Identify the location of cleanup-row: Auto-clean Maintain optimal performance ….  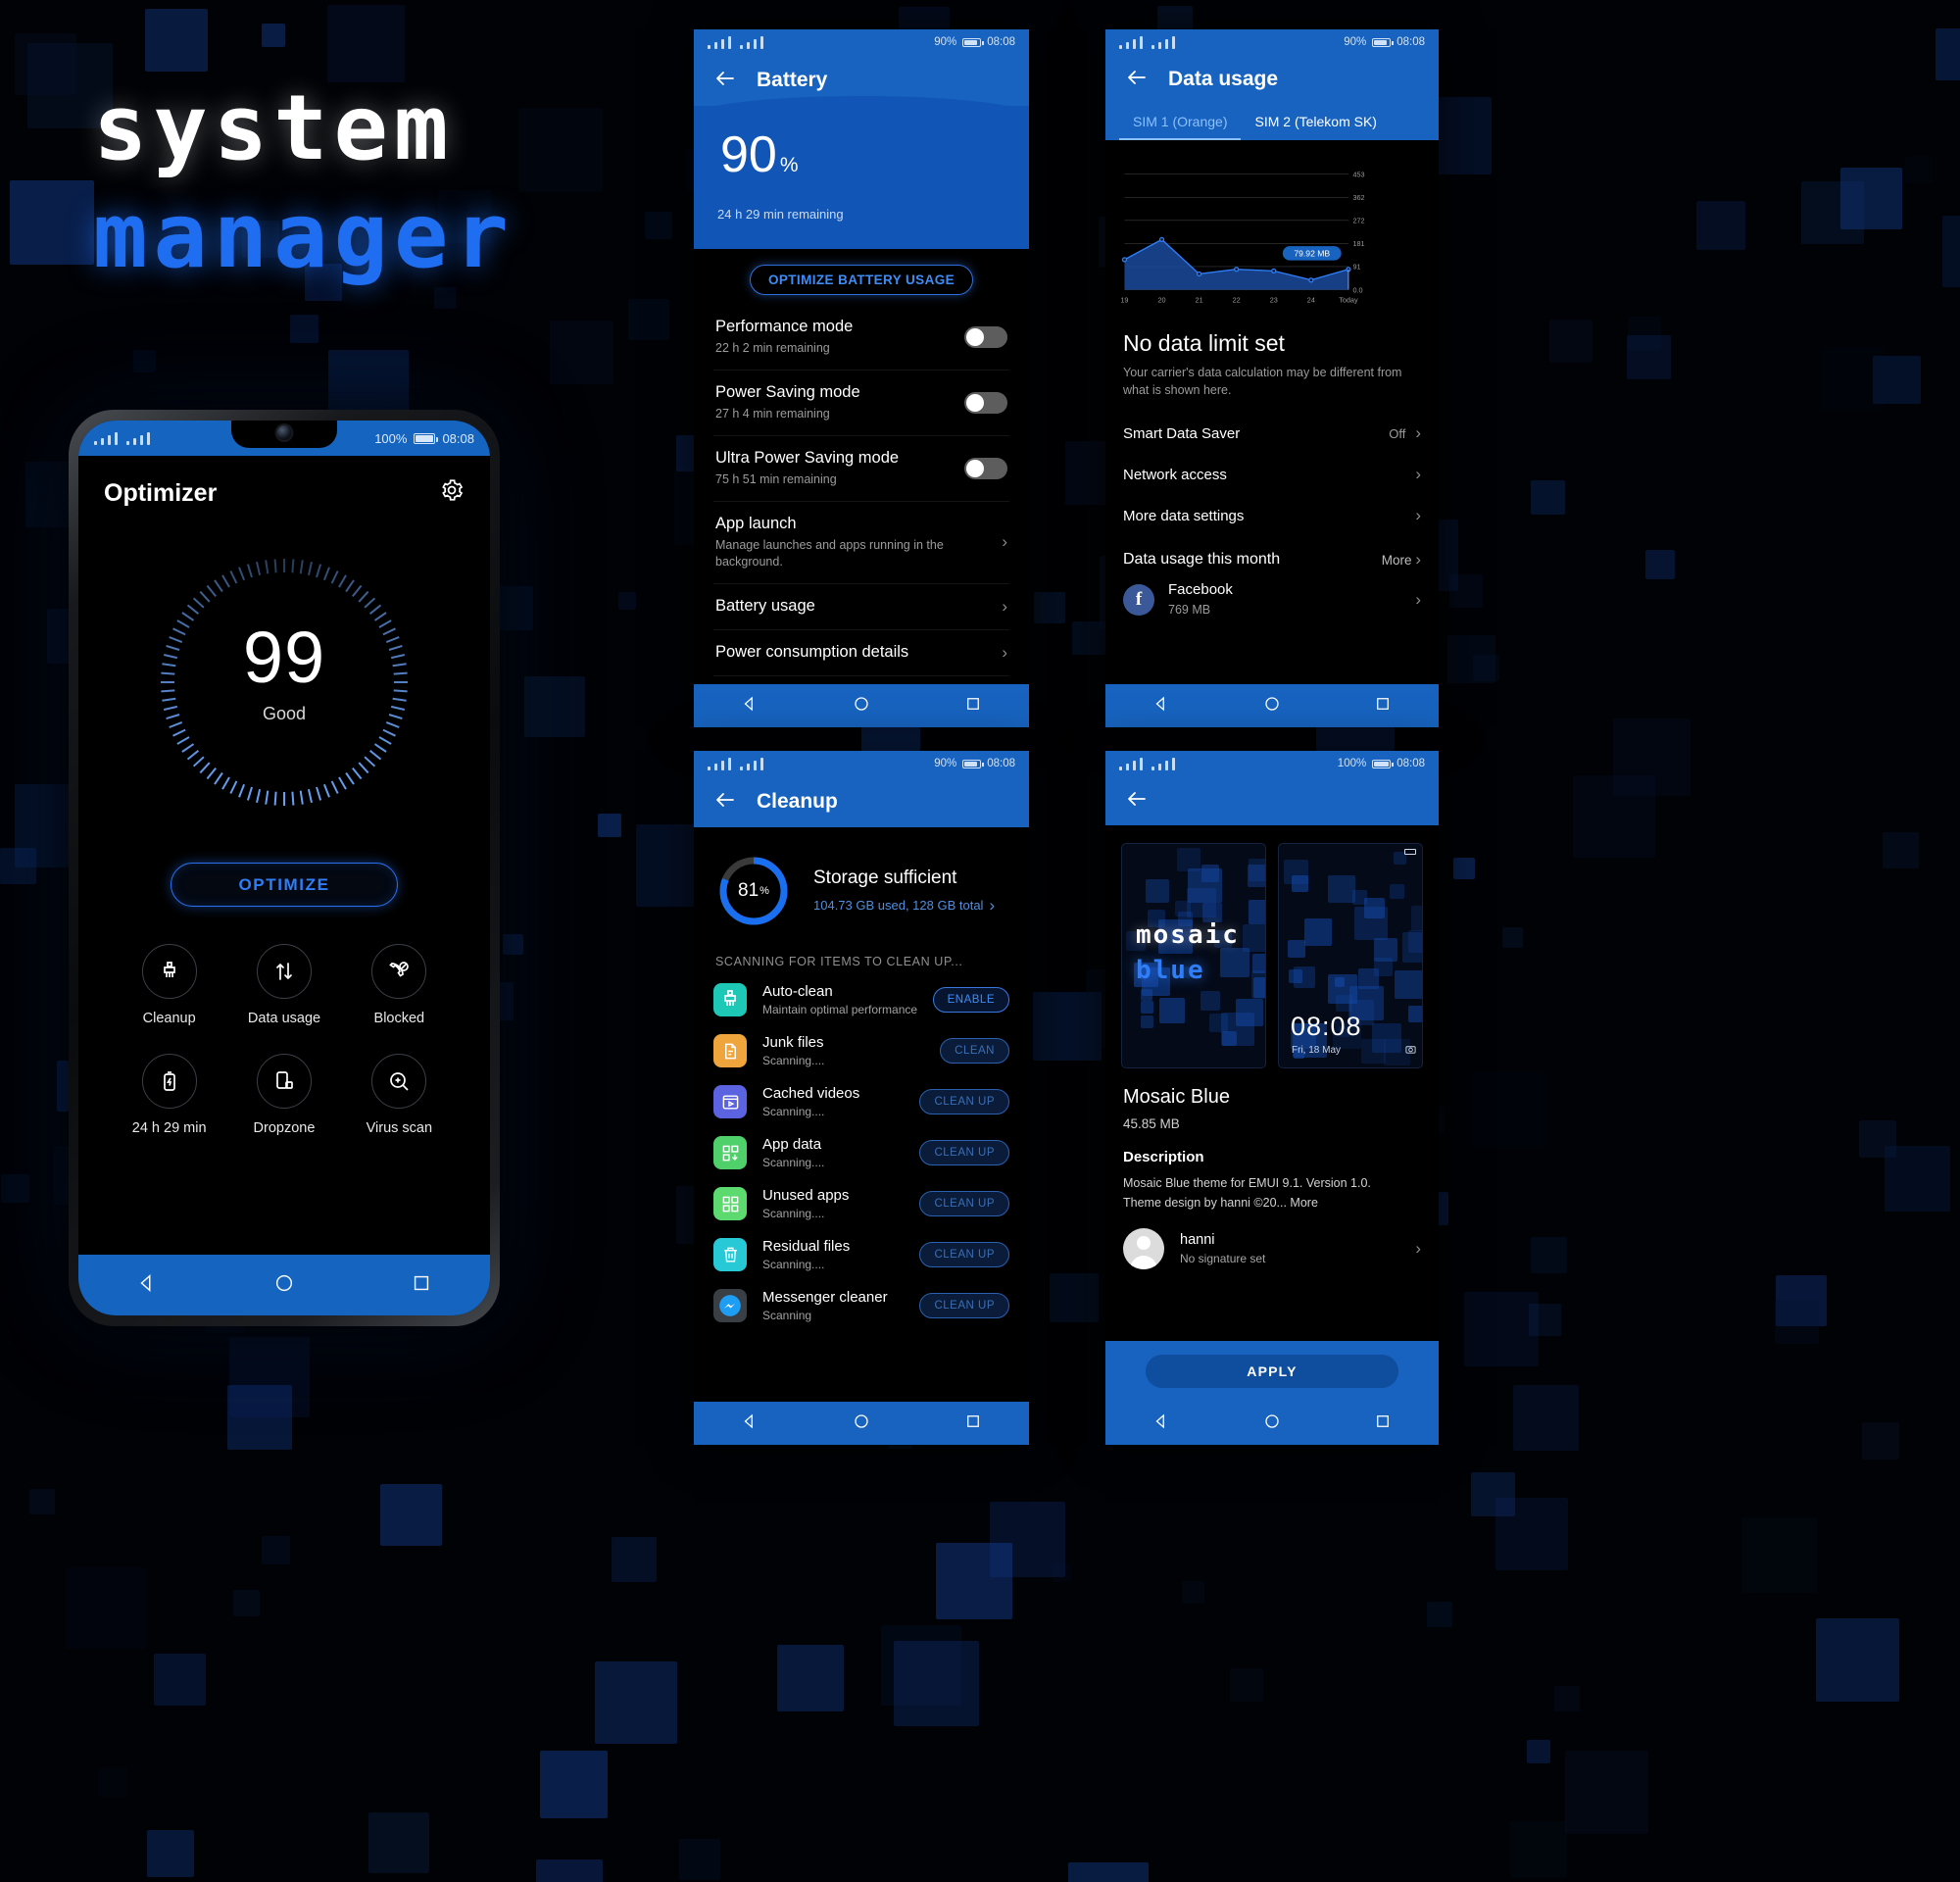
(861, 1000).